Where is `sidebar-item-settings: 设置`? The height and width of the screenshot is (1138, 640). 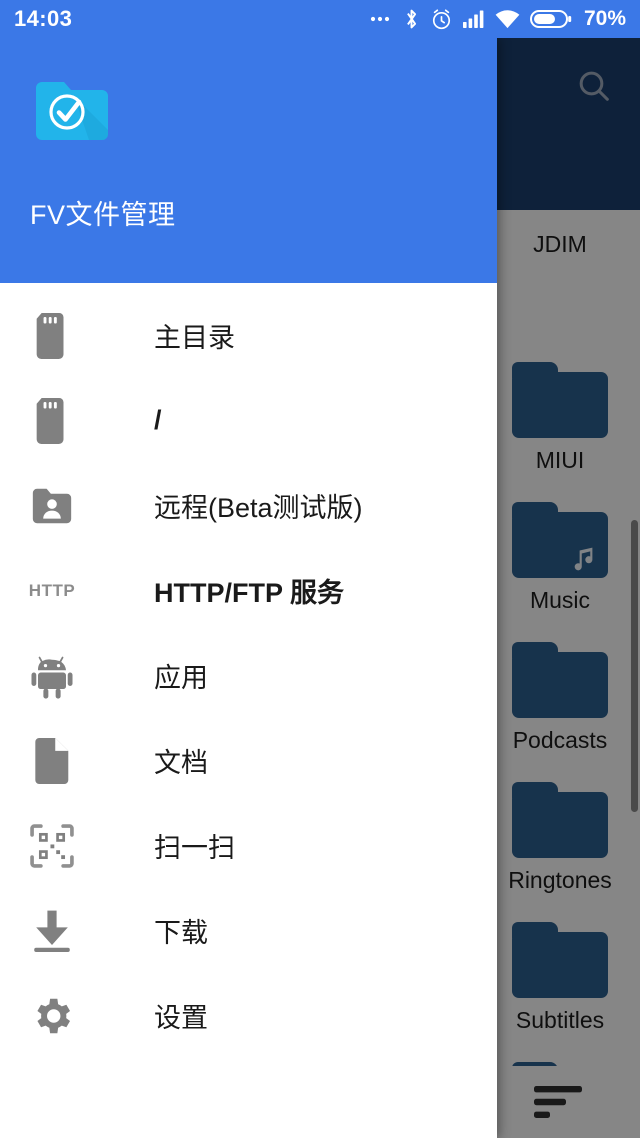 sidebar-item-settings: 设置 is located at coordinates (248, 1015).